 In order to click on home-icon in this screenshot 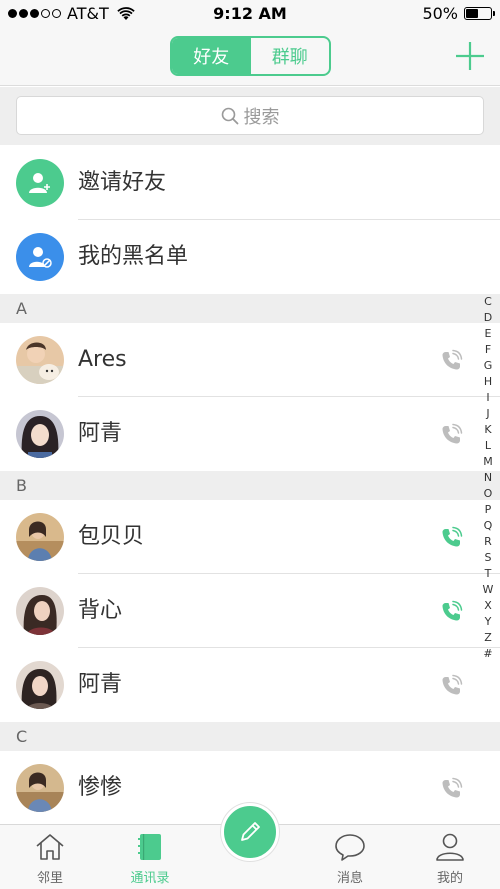, I will do `click(50, 847)`.